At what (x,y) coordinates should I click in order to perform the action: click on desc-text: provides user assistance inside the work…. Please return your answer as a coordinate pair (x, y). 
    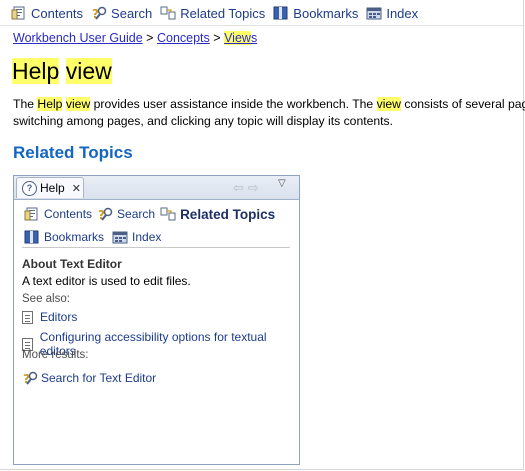
    Looking at the image, I should click on (233, 104).